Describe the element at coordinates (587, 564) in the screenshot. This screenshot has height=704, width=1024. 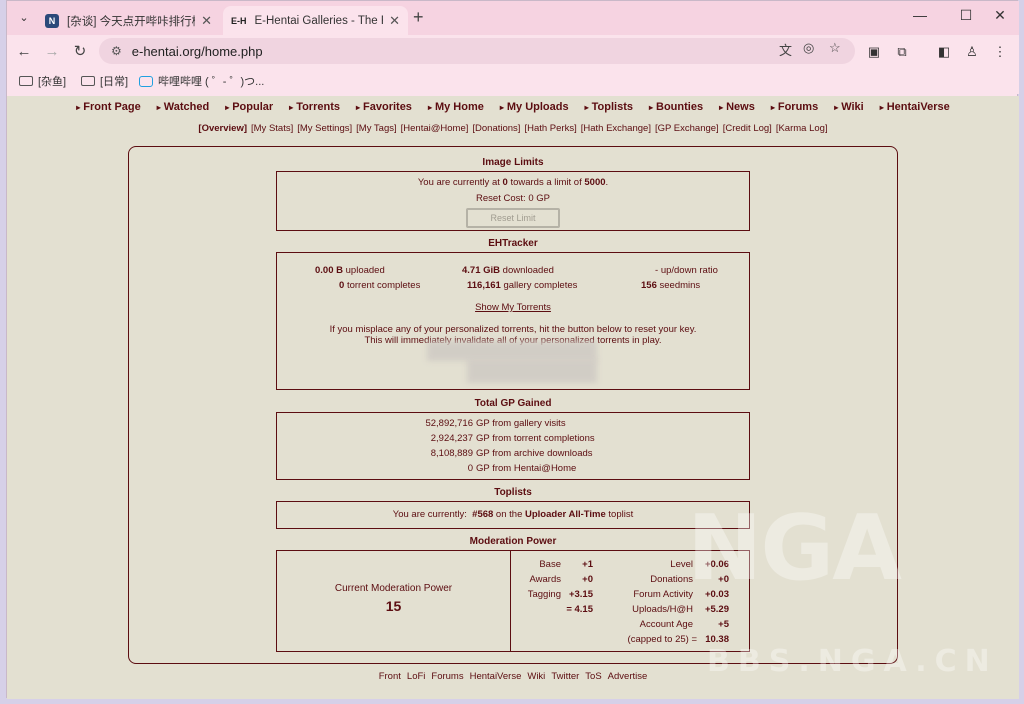
I see `mod-left-value: +1` at that location.